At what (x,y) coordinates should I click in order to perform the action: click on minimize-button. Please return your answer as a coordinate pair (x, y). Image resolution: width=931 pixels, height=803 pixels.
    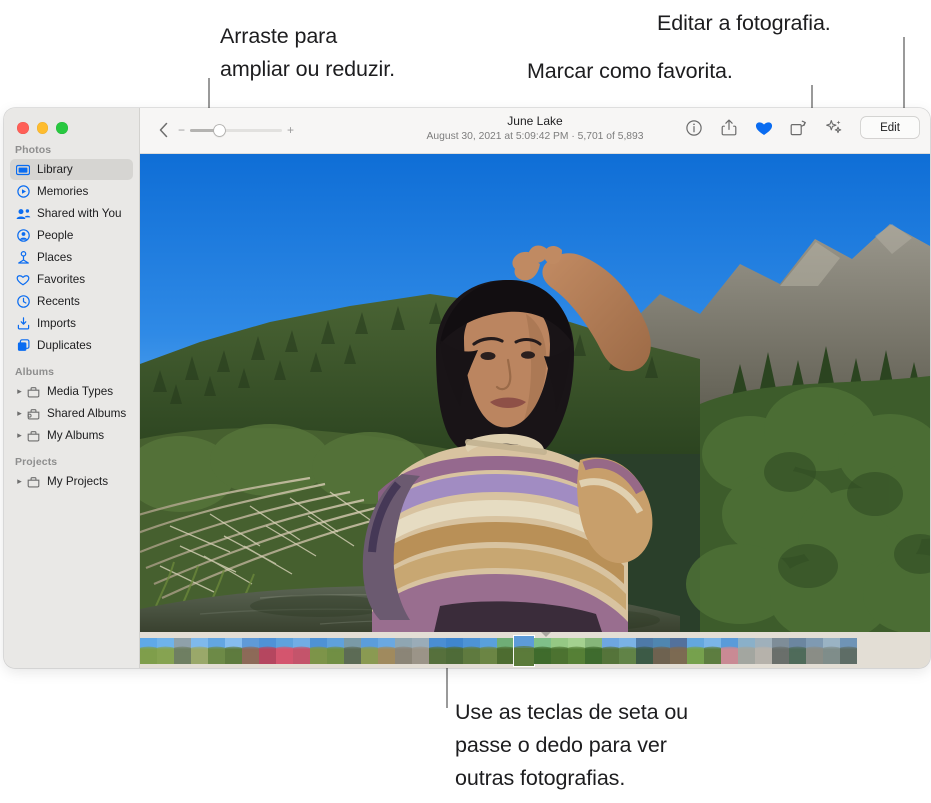
    Looking at the image, I should click on (42, 128).